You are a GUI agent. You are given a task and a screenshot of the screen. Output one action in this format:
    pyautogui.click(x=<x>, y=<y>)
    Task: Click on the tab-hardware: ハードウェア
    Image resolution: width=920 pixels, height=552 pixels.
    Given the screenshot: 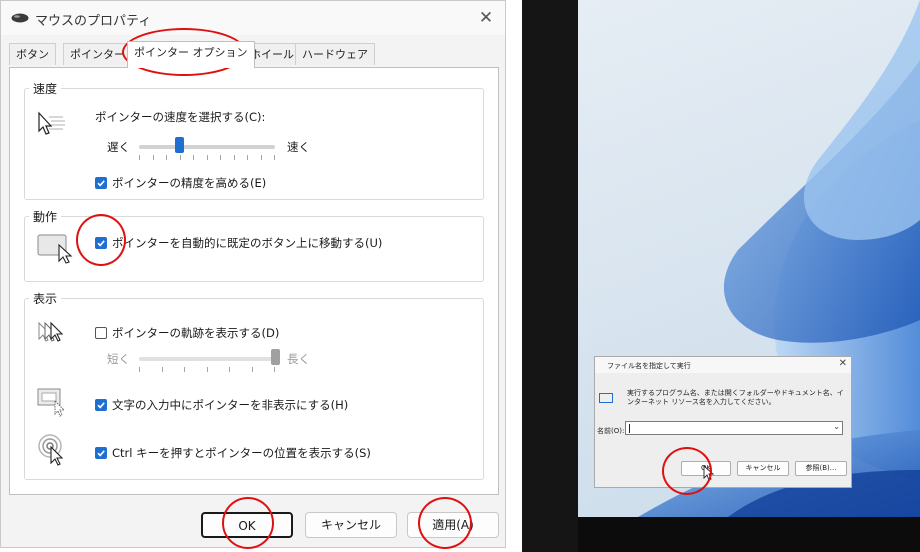 What is the action you would take?
    pyautogui.click(x=335, y=54)
    